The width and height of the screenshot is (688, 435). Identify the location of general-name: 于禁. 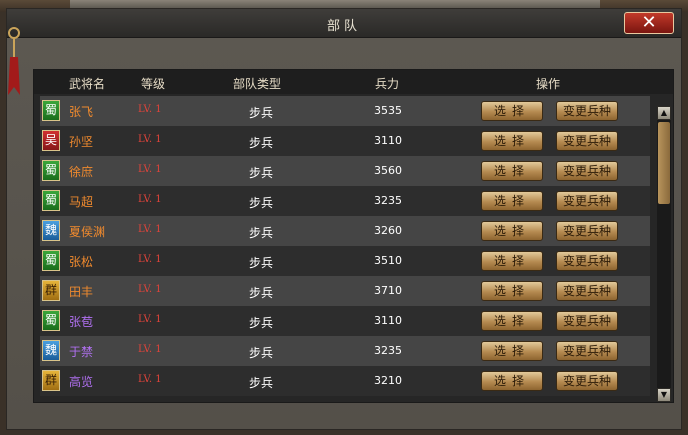
(81, 351).